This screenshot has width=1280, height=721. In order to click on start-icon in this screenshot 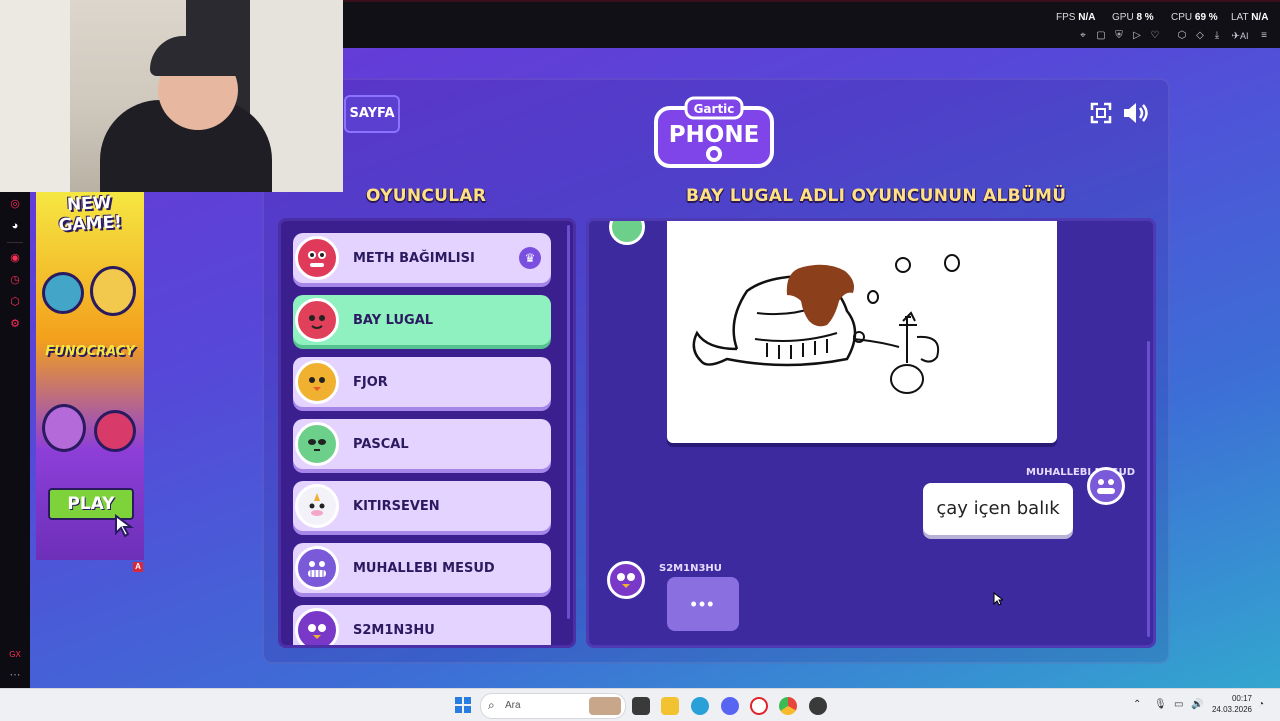, I will do `click(463, 705)`.